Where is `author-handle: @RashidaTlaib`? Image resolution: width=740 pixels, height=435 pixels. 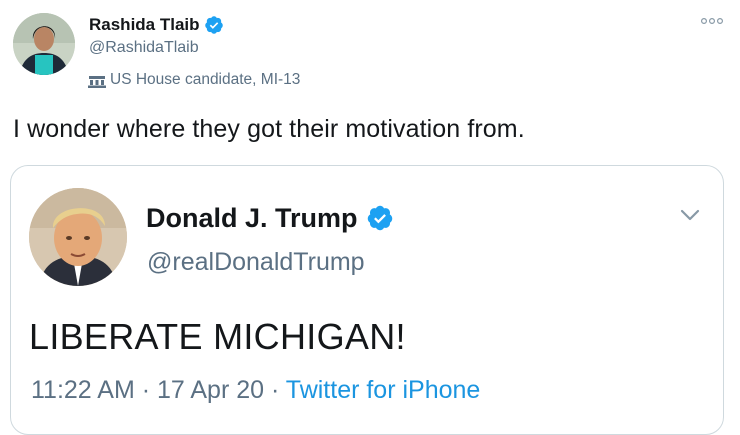 author-handle: @RashidaTlaib is located at coordinates (144, 48).